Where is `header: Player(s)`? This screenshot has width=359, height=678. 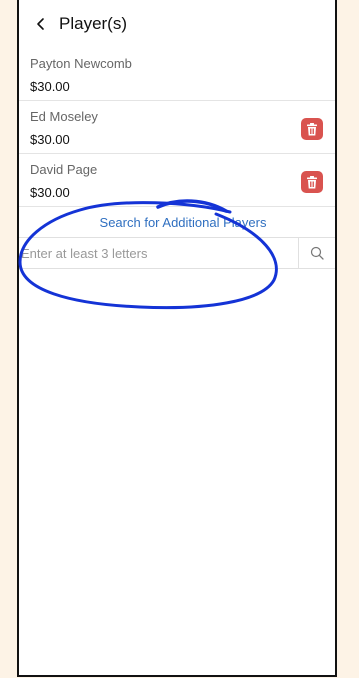 header: Player(s) is located at coordinates (177, 24).